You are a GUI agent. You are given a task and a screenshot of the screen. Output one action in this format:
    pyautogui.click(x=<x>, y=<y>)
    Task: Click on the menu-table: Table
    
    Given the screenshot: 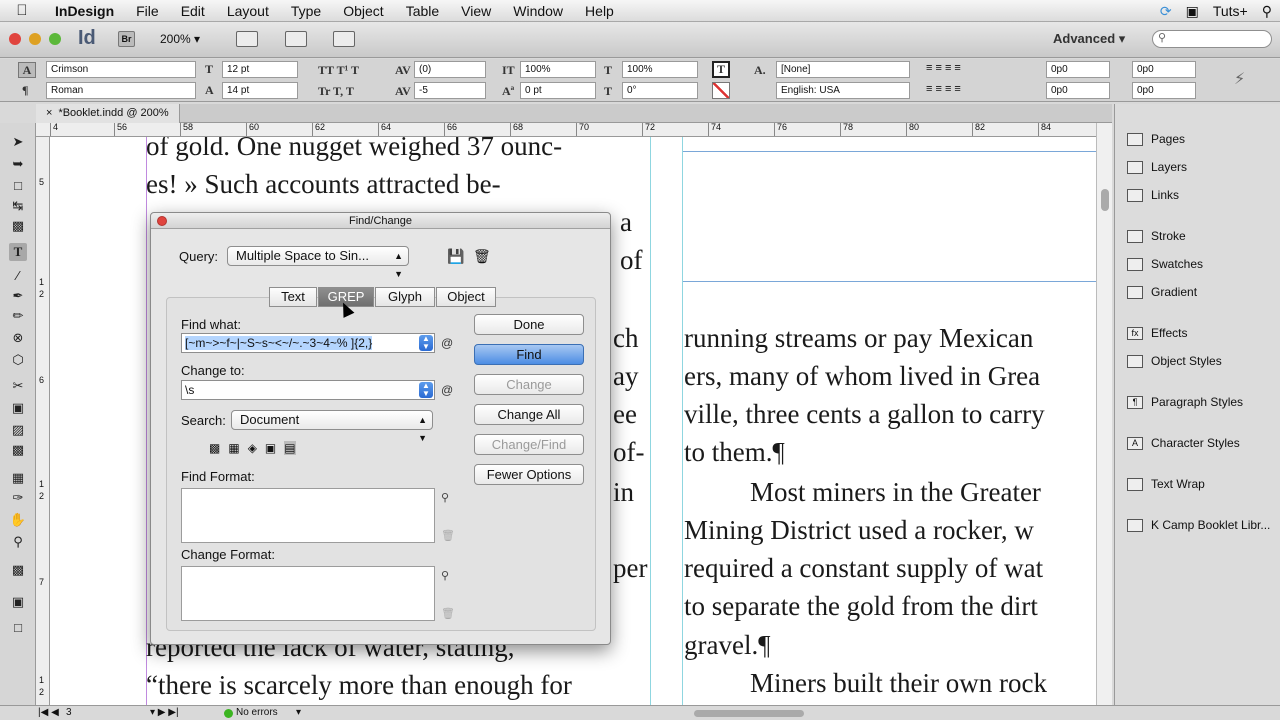 What is the action you would take?
    pyautogui.click(x=422, y=11)
    